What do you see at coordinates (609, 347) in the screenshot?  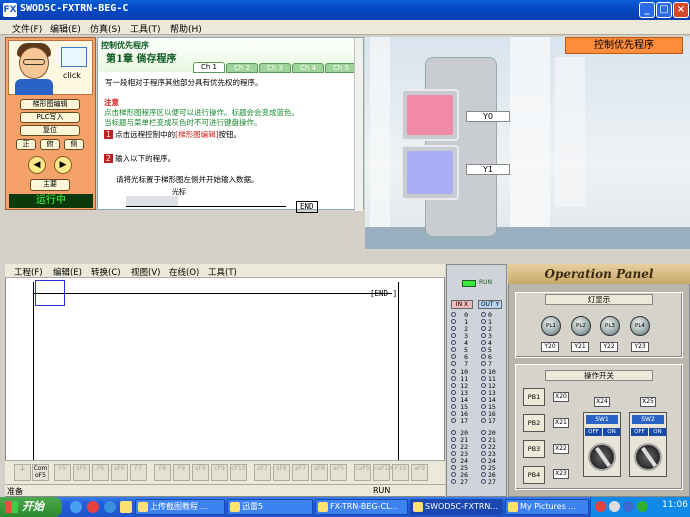 I see `lamp-output-y22: Y22` at bounding box center [609, 347].